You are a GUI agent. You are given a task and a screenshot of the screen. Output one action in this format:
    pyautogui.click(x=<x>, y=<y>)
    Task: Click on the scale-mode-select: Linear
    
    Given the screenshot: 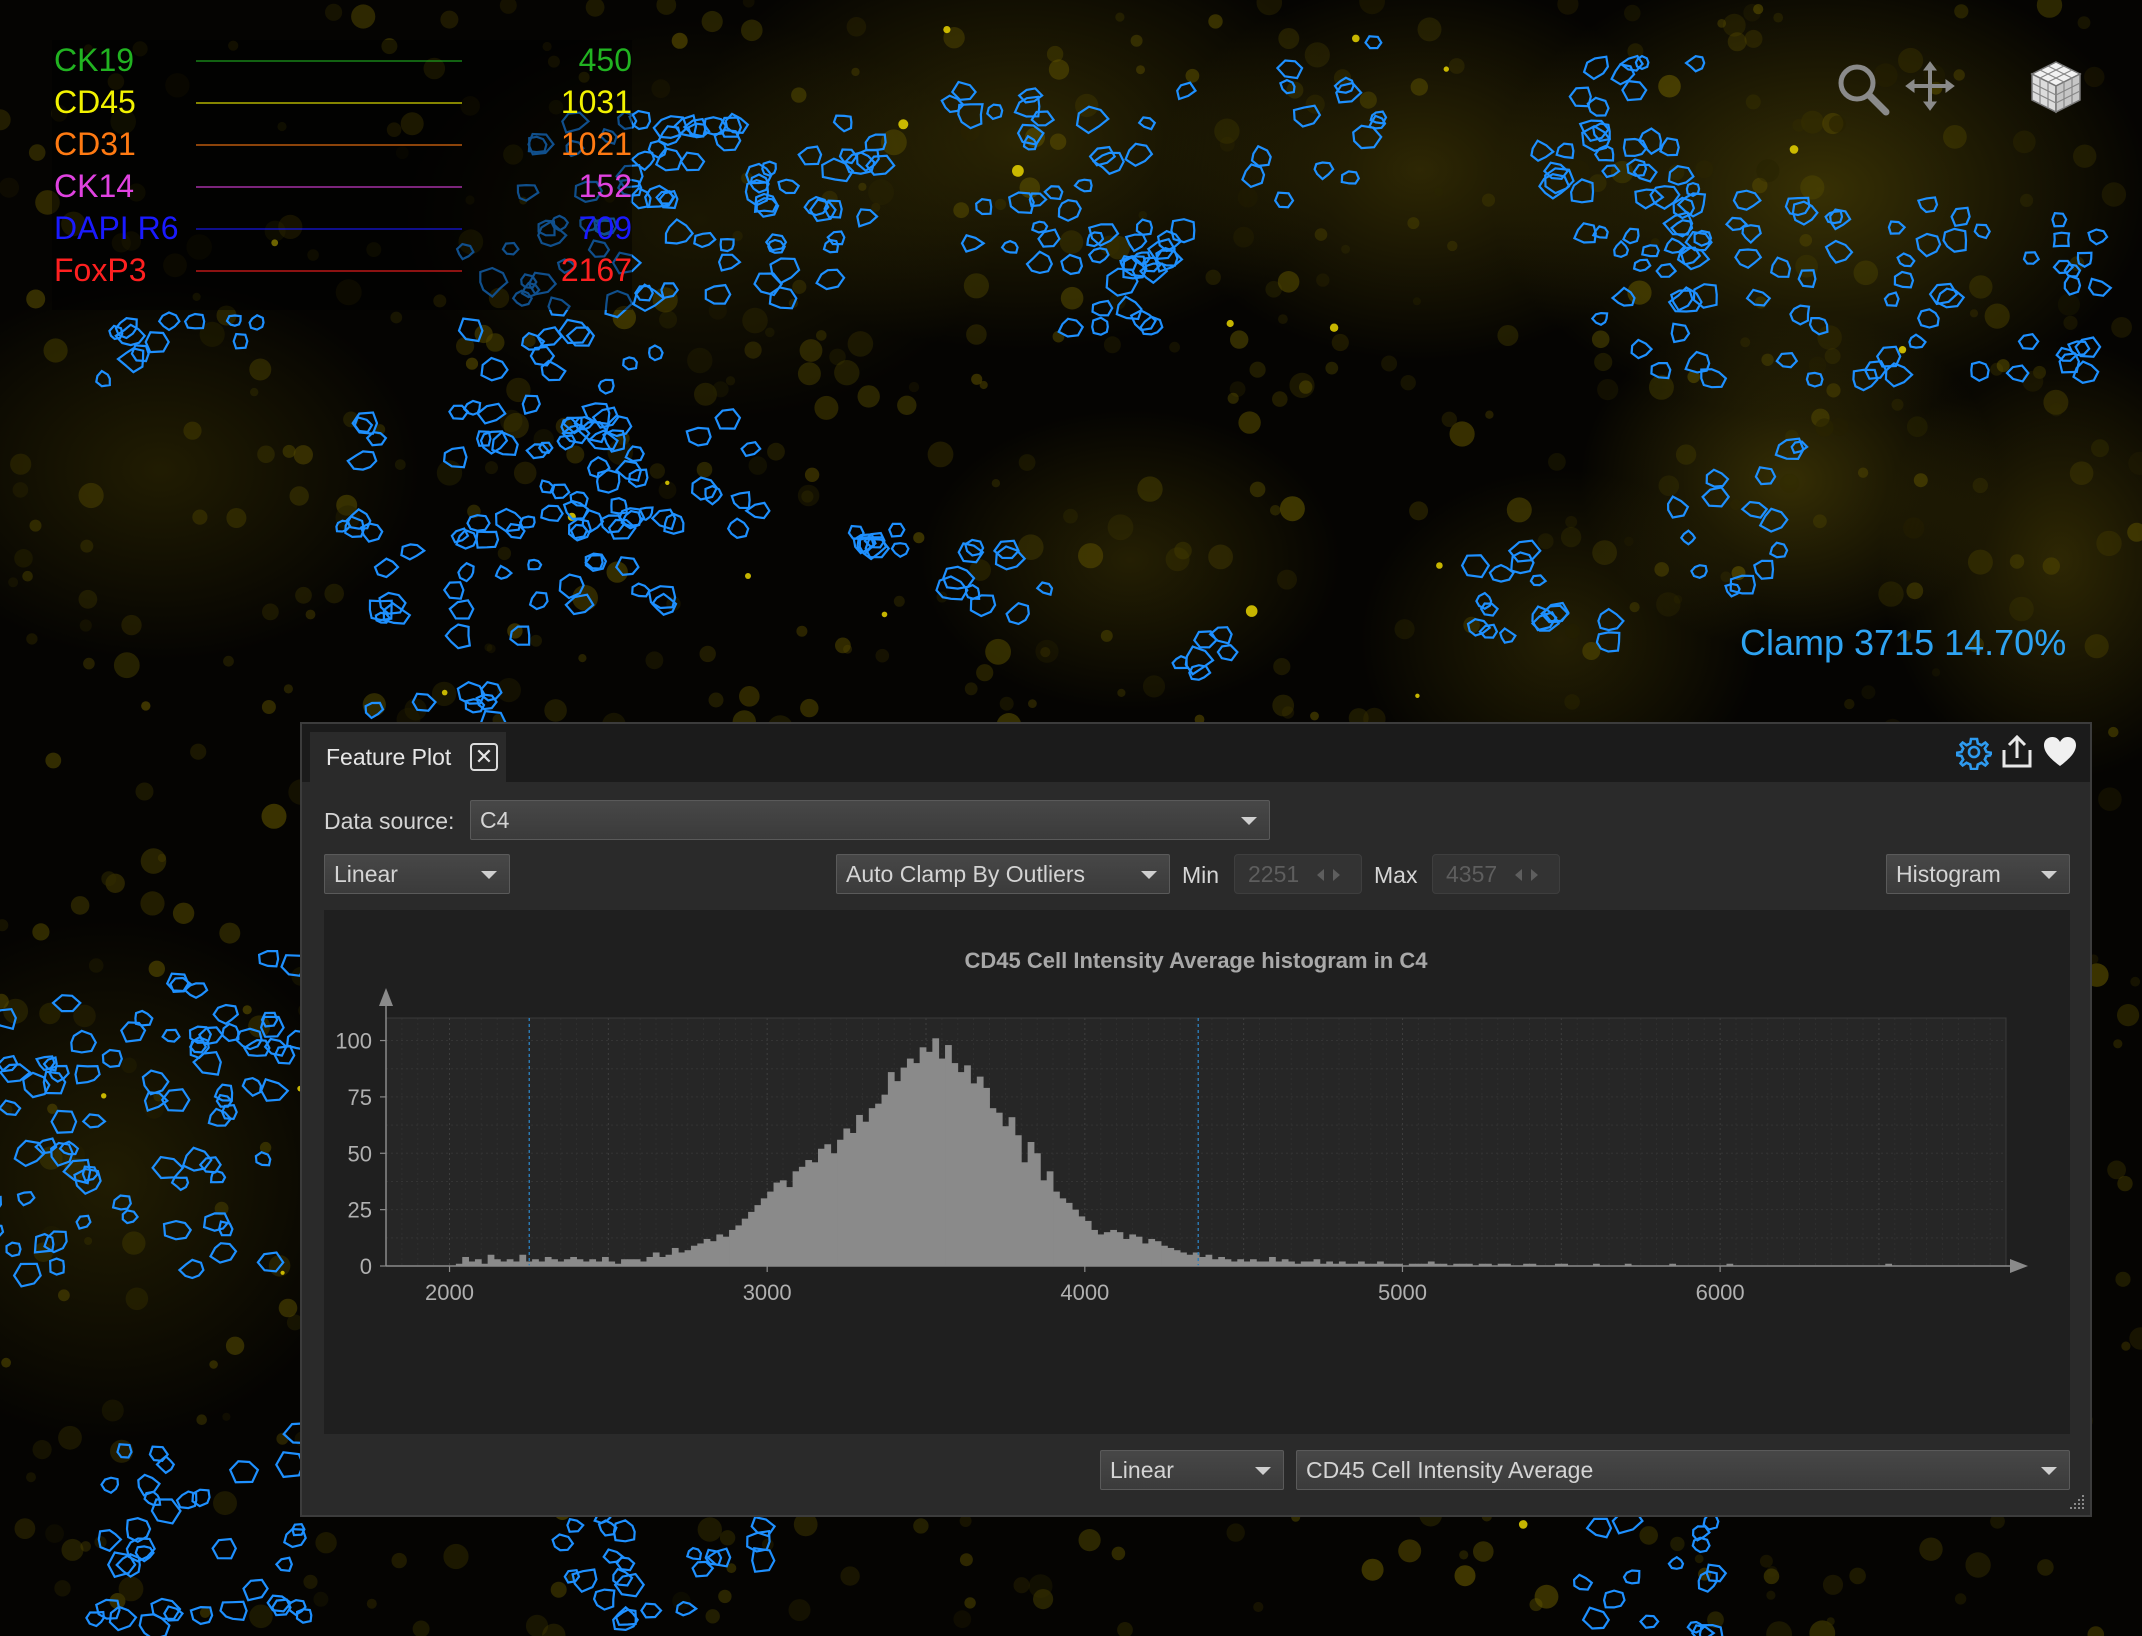 What is the action you would take?
    pyautogui.click(x=417, y=874)
    